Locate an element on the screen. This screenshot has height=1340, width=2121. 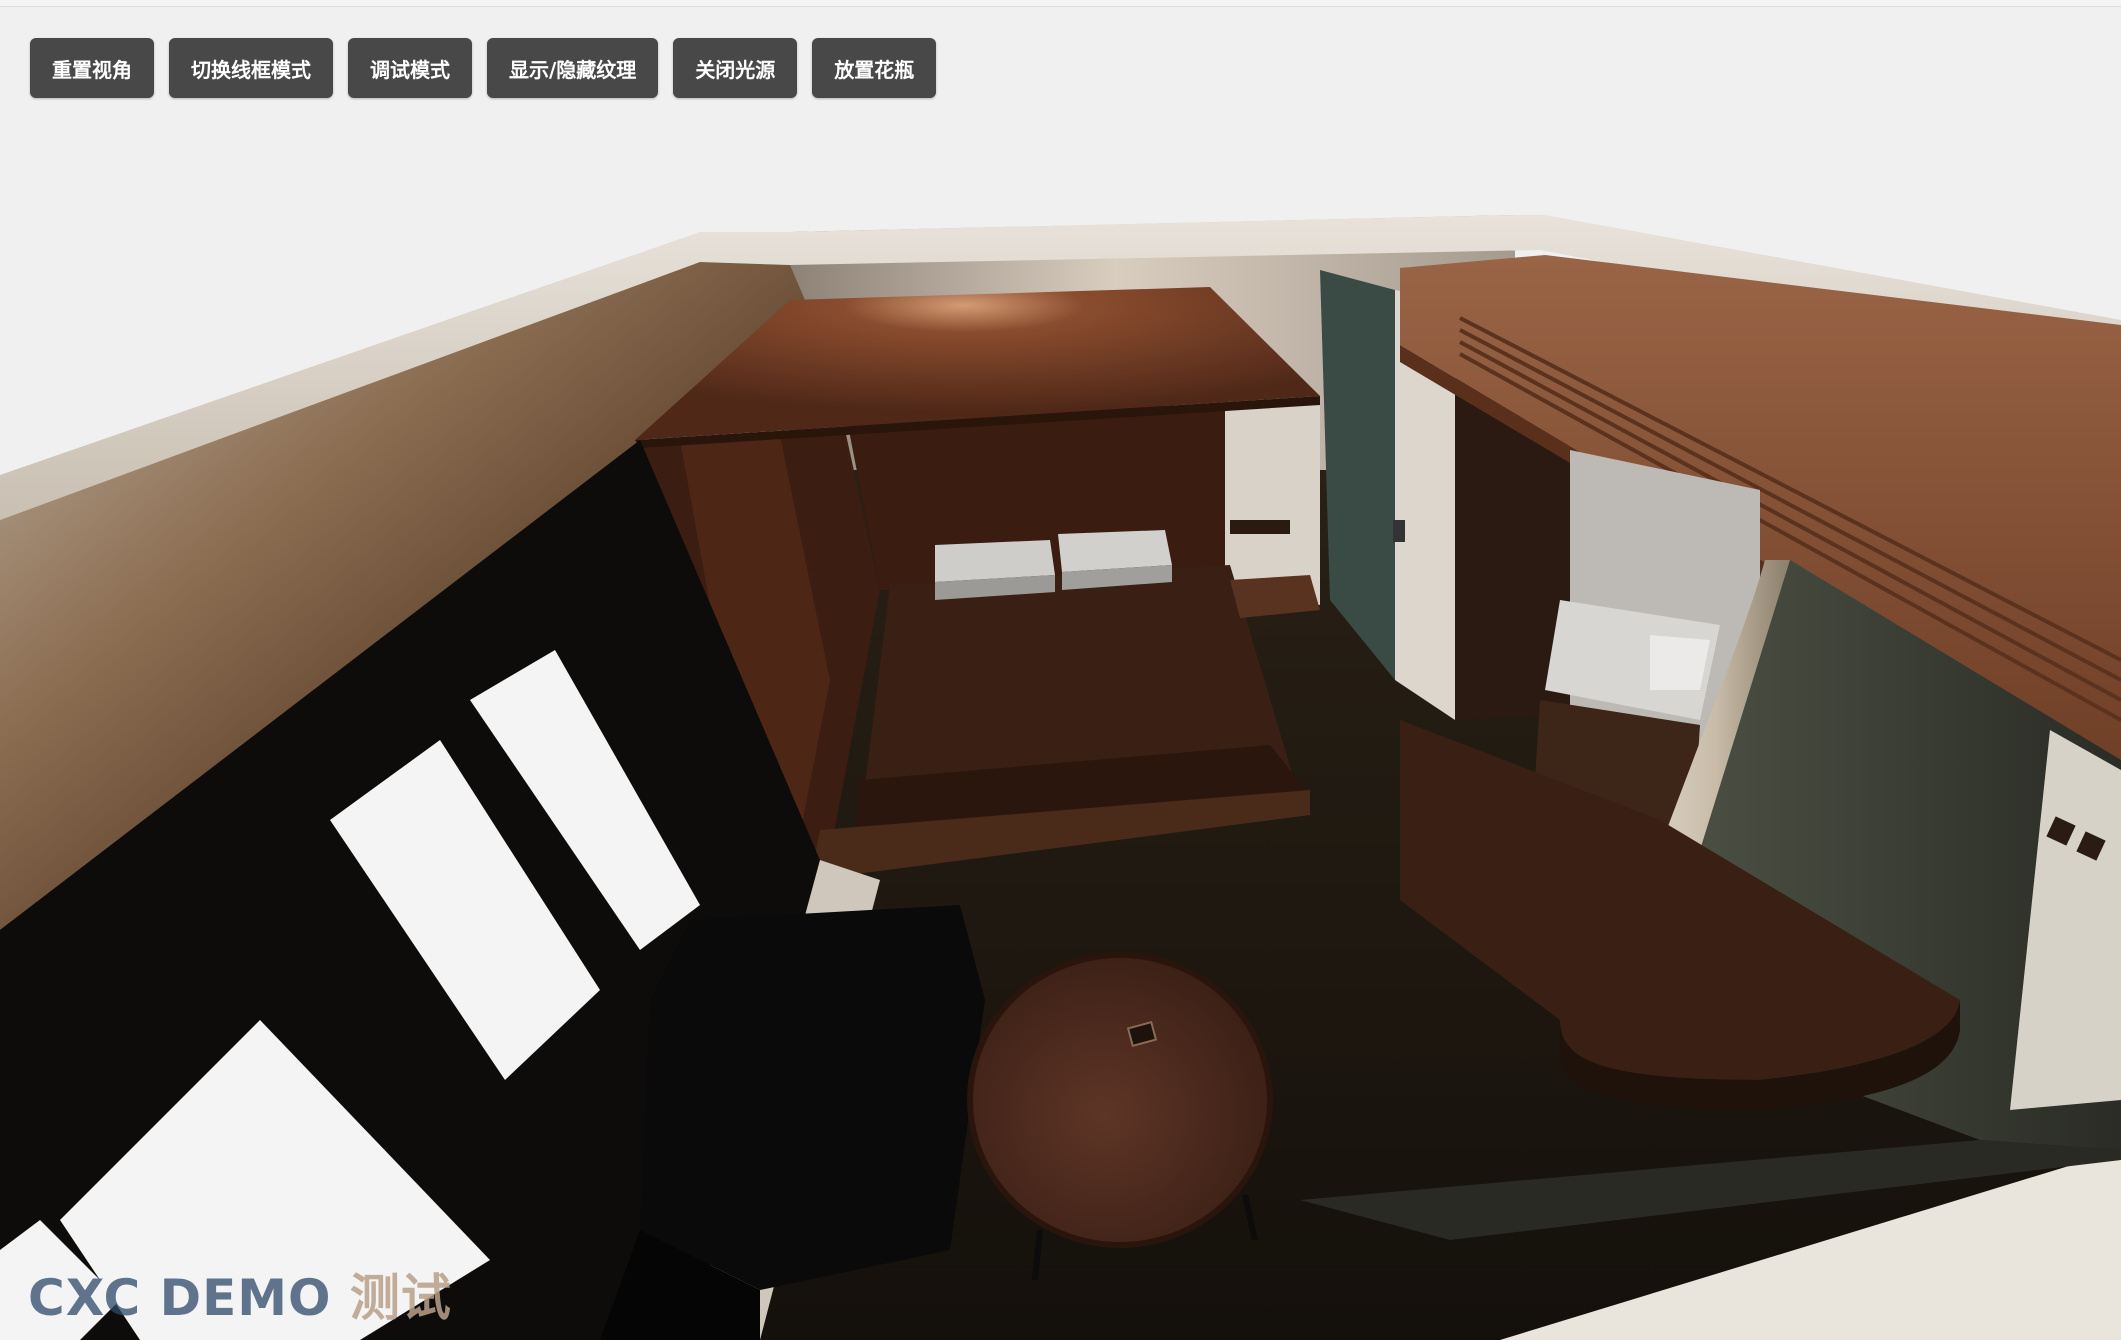
debug-mode-button: 调试模式 is located at coordinates (410, 68).